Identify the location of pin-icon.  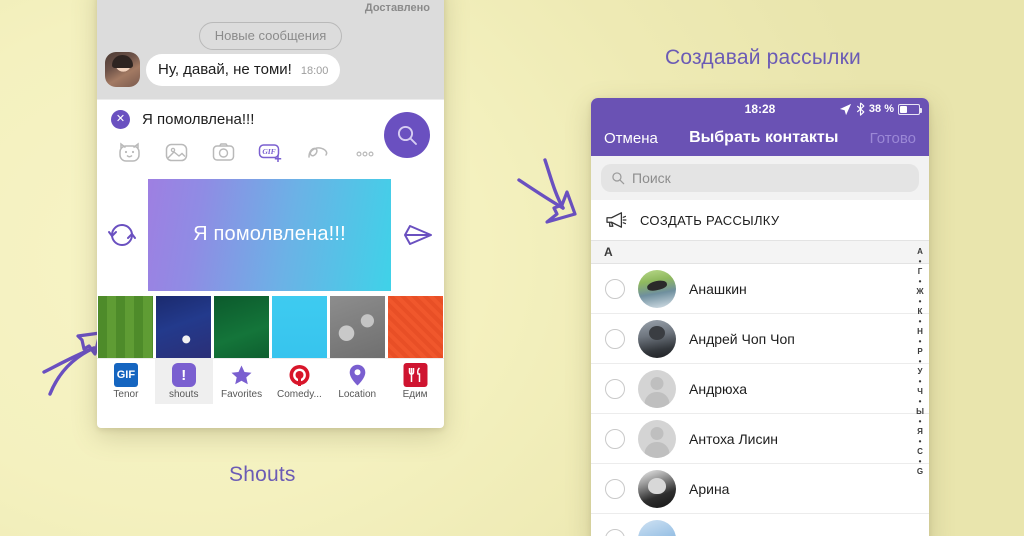
(357, 375).